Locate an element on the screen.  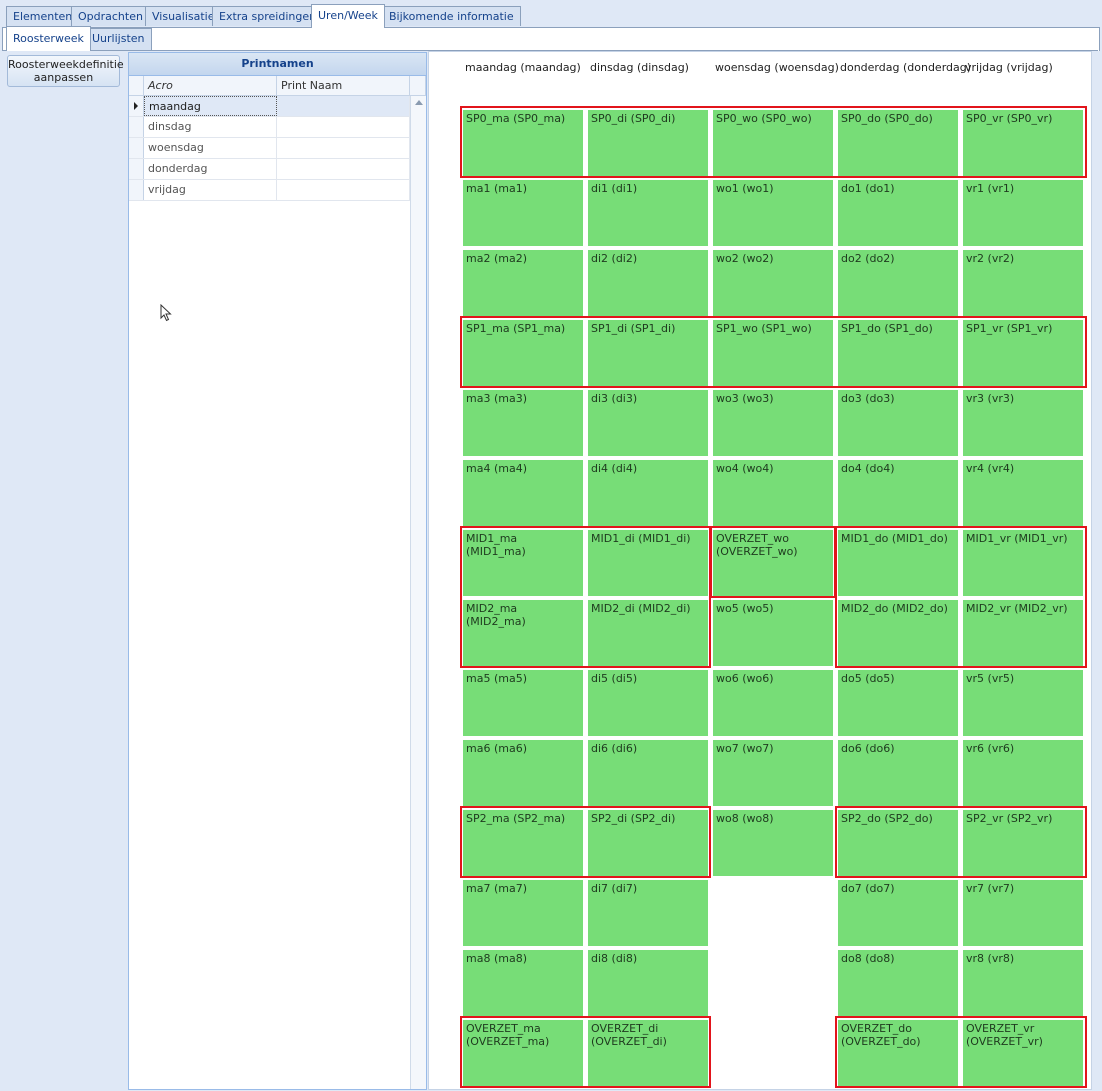
cell-acro: woensdag is located at coordinates (210, 148).